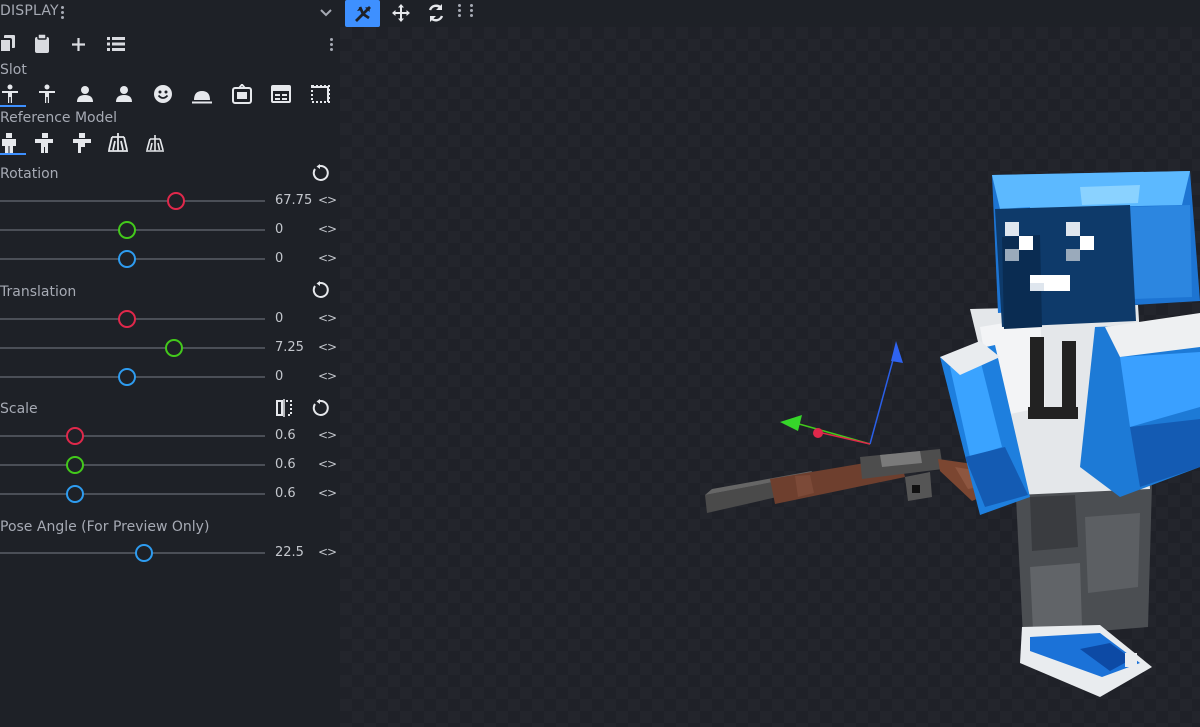 This screenshot has height=727, width=1200. I want to click on player-icon, so click(9, 143).